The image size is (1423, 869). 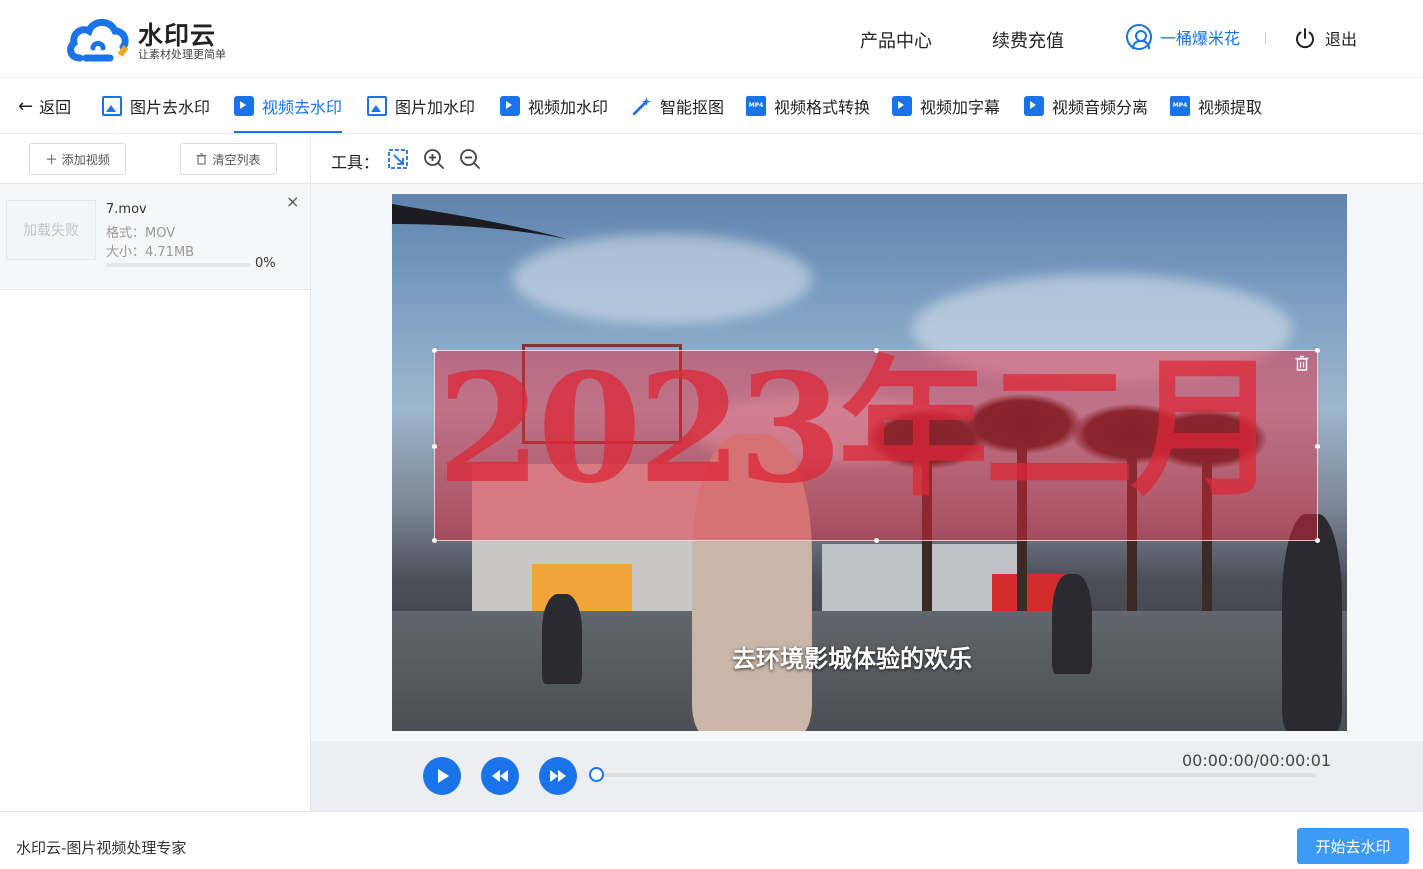 I want to click on tab-video-add-watermark: 视频加水印, so click(x=554, y=106).